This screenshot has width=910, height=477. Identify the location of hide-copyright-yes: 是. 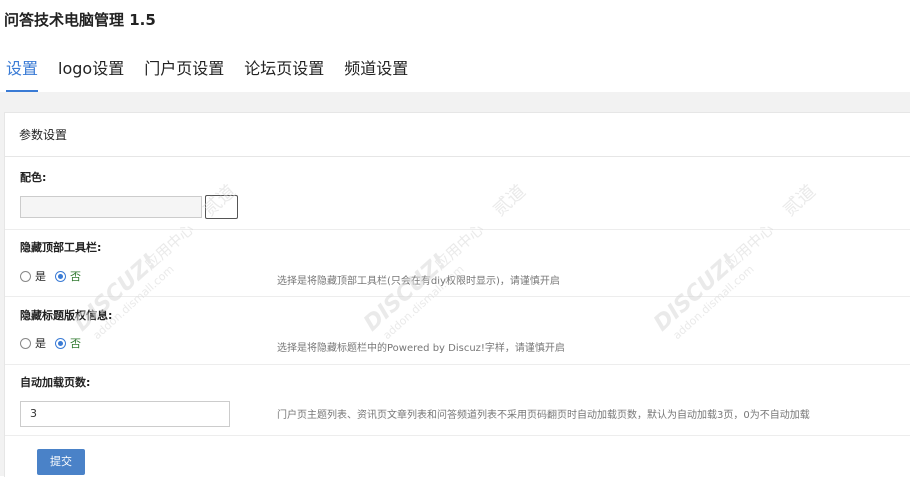
(33, 343).